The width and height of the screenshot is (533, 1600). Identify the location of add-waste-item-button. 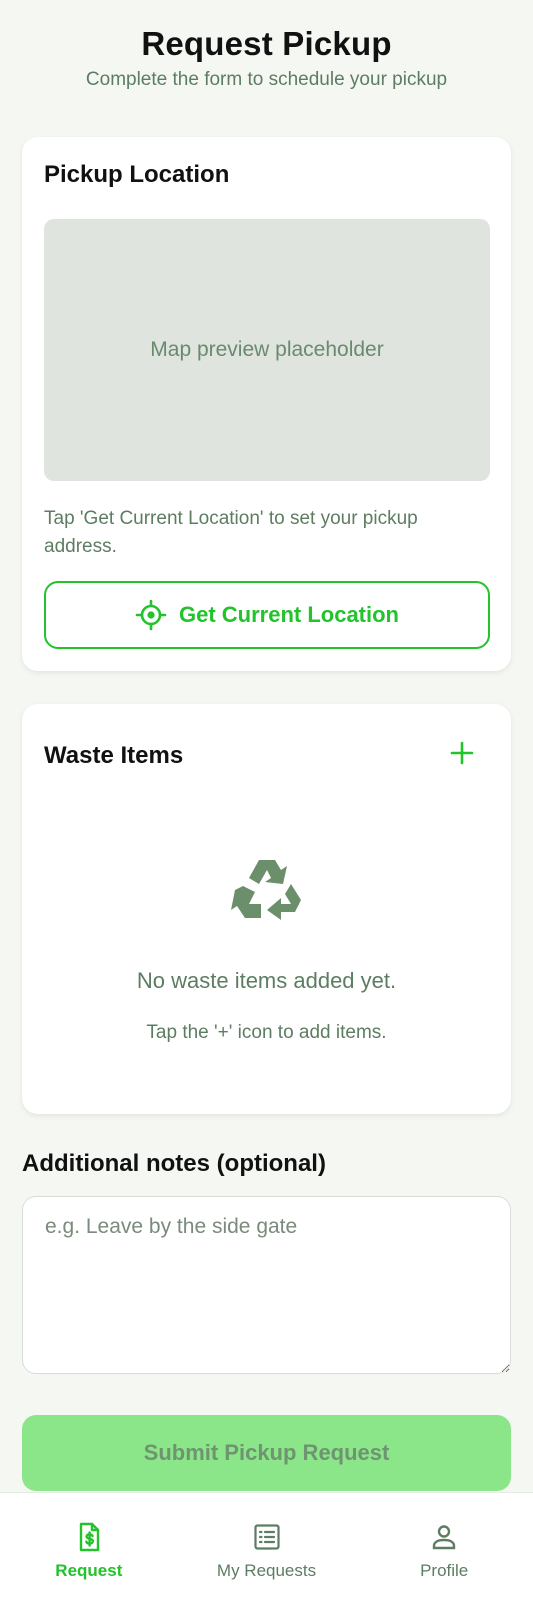
(462, 753).